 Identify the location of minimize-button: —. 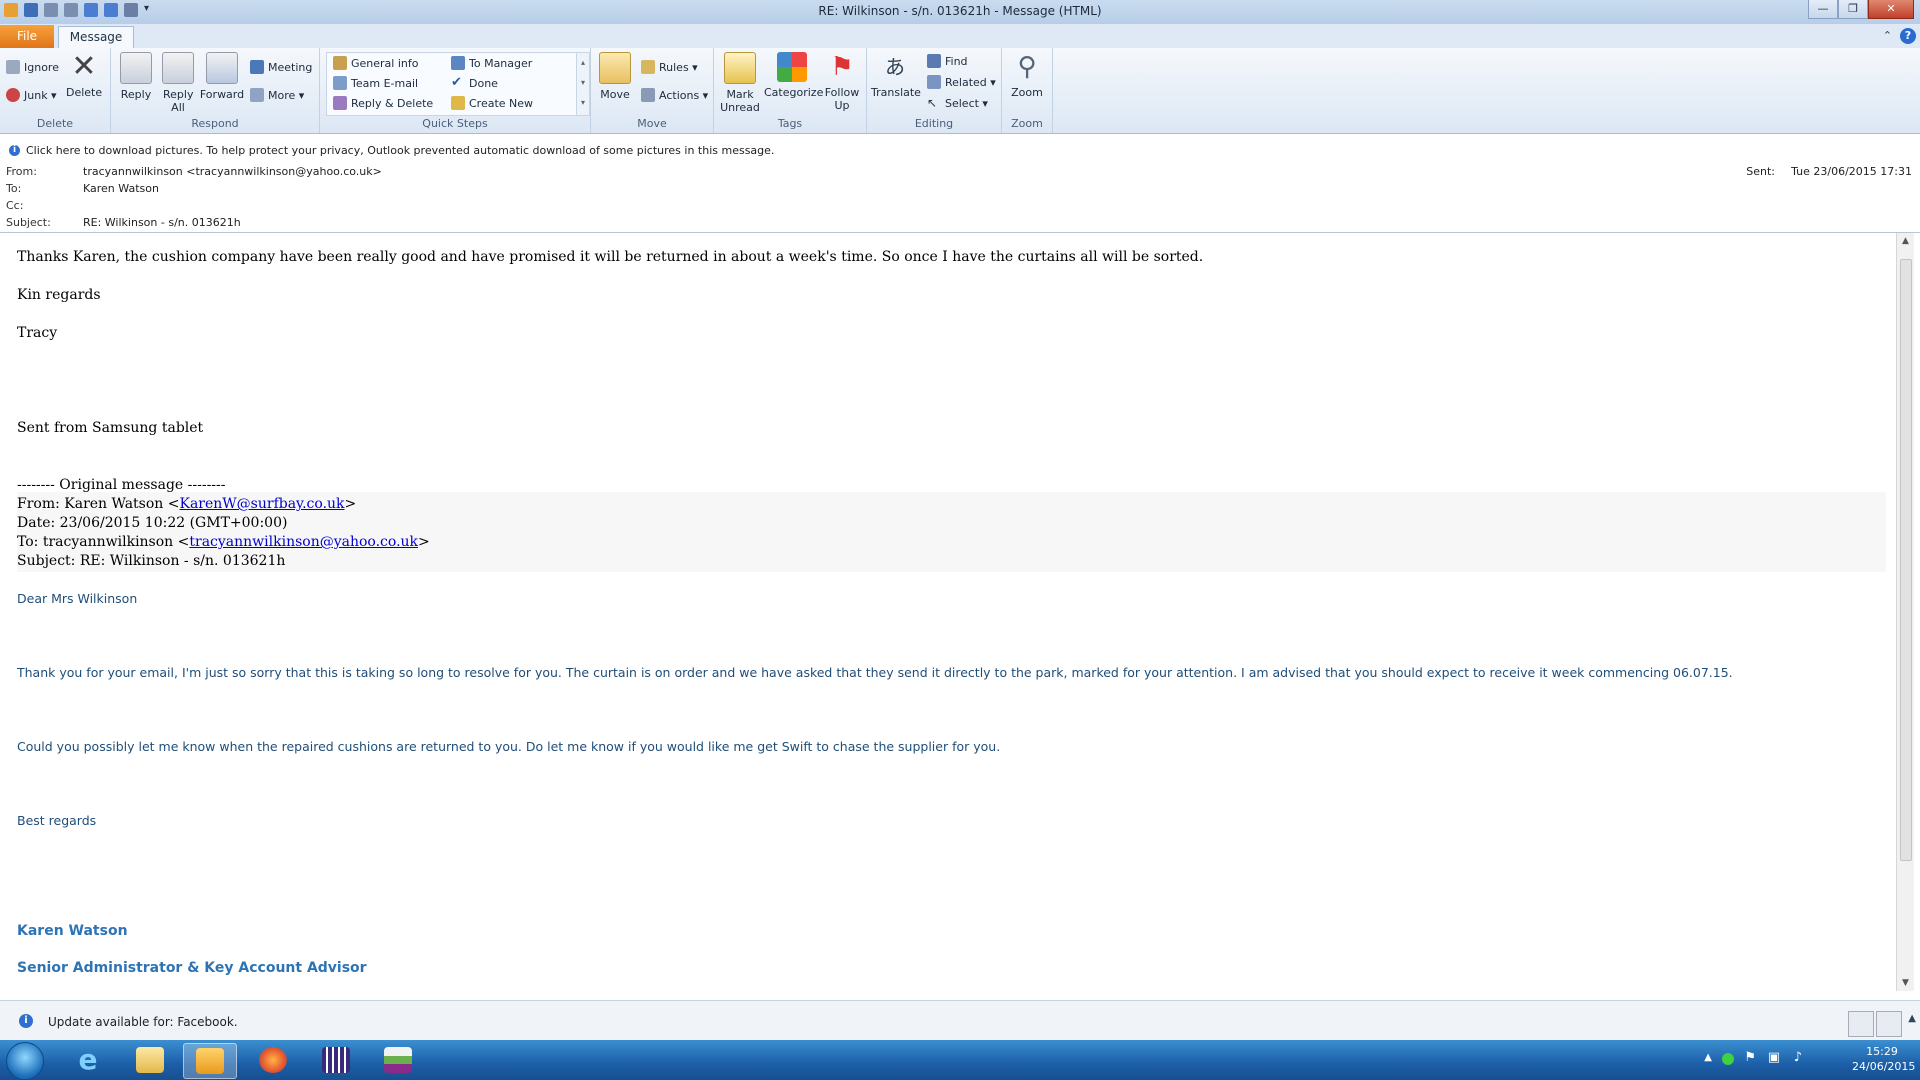
(1823, 9).